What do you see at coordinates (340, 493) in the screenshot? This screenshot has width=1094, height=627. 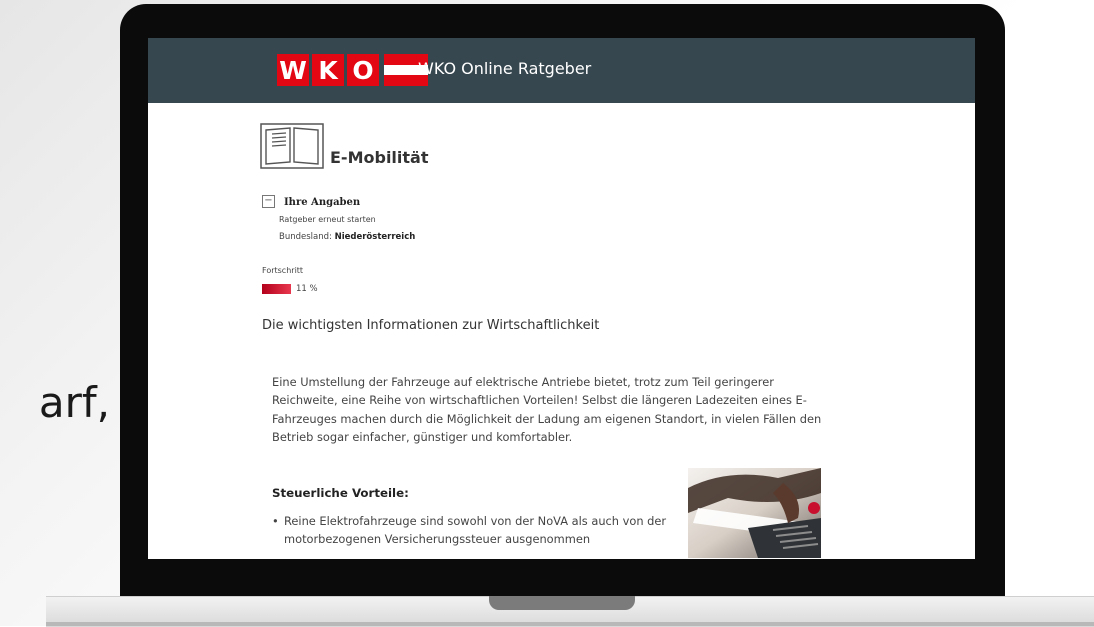 I see `tax-advantages-heading: Steuerliche Vorteile:` at bounding box center [340, 493].